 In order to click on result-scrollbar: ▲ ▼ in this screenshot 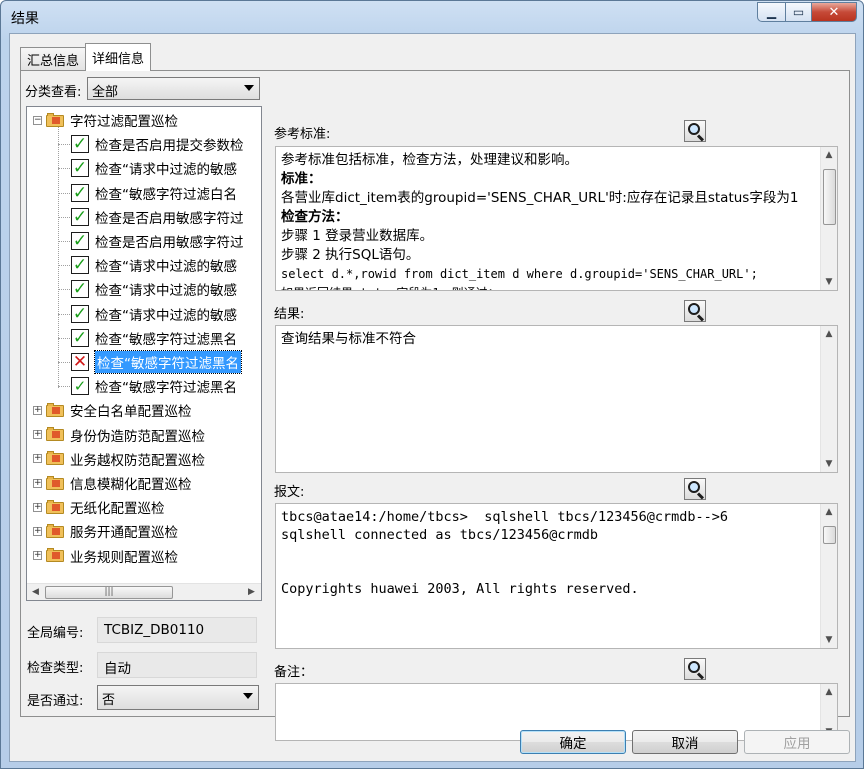, I will do `click(828, 399)`.